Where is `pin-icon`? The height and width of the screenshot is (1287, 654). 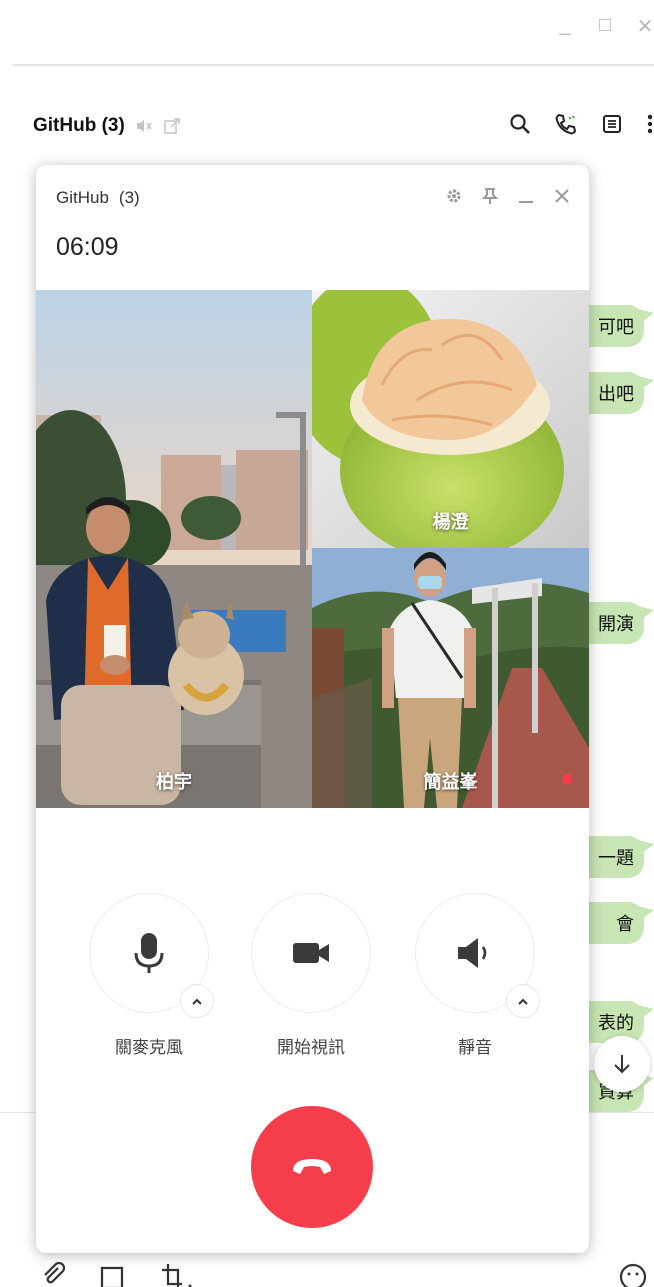
pin-icon is located at coordinates (490, 196).